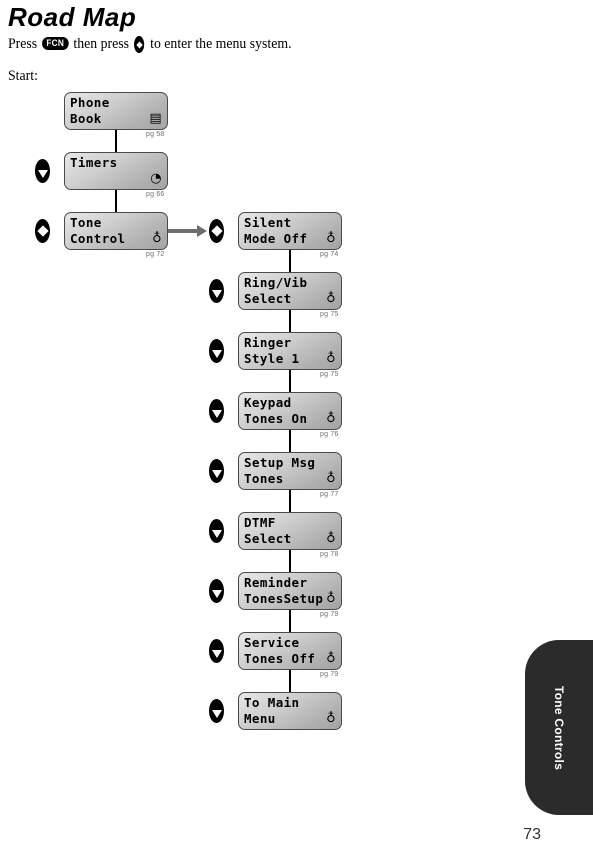  What do you see at coordinates (329, 554) in the screenshot?
I see `page-reference-tone-5: pg 78` at bounding box center [329, 554].